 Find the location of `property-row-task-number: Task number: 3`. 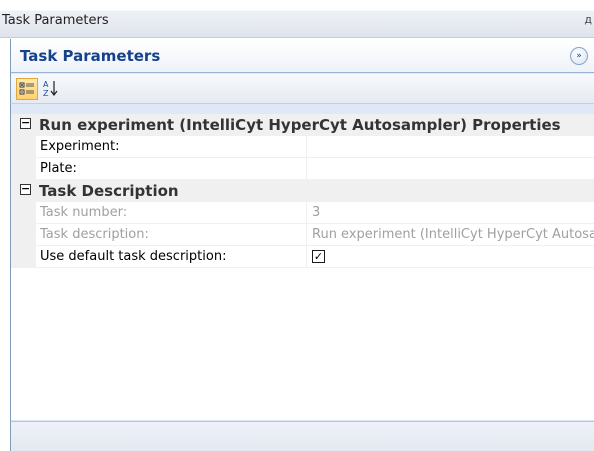

property-row-task-number: Task number: 3 is located at coordinates (302, 213).